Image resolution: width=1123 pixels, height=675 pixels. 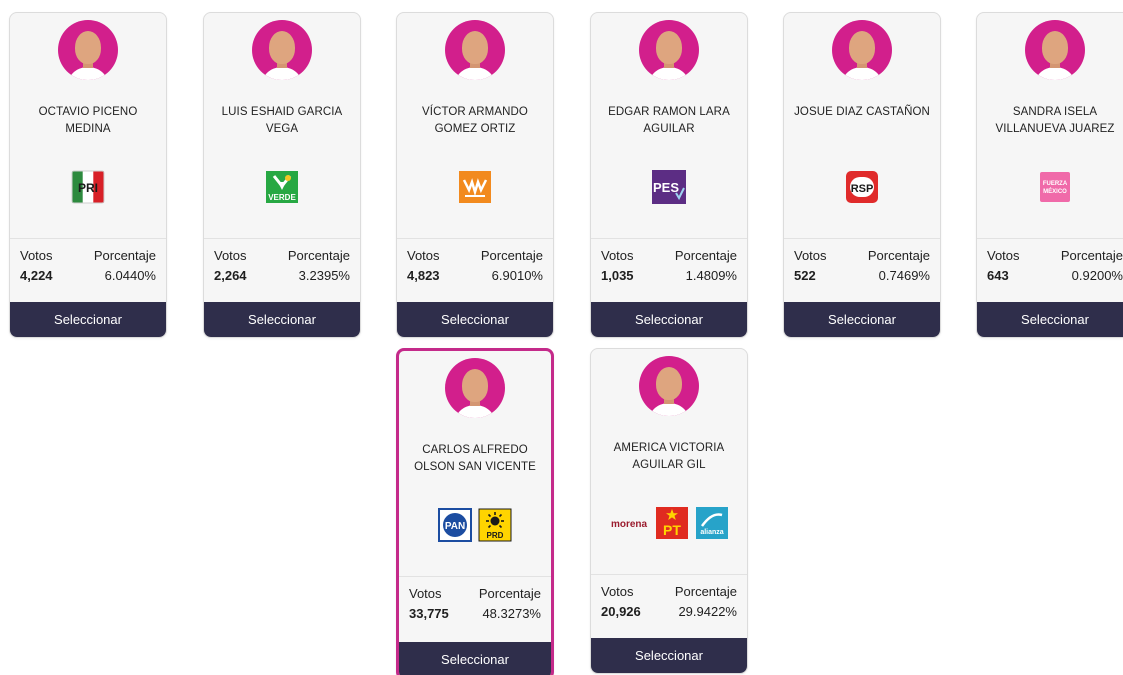 I want to click on pt-logo-icon: PT, so click(x=672, y=525).